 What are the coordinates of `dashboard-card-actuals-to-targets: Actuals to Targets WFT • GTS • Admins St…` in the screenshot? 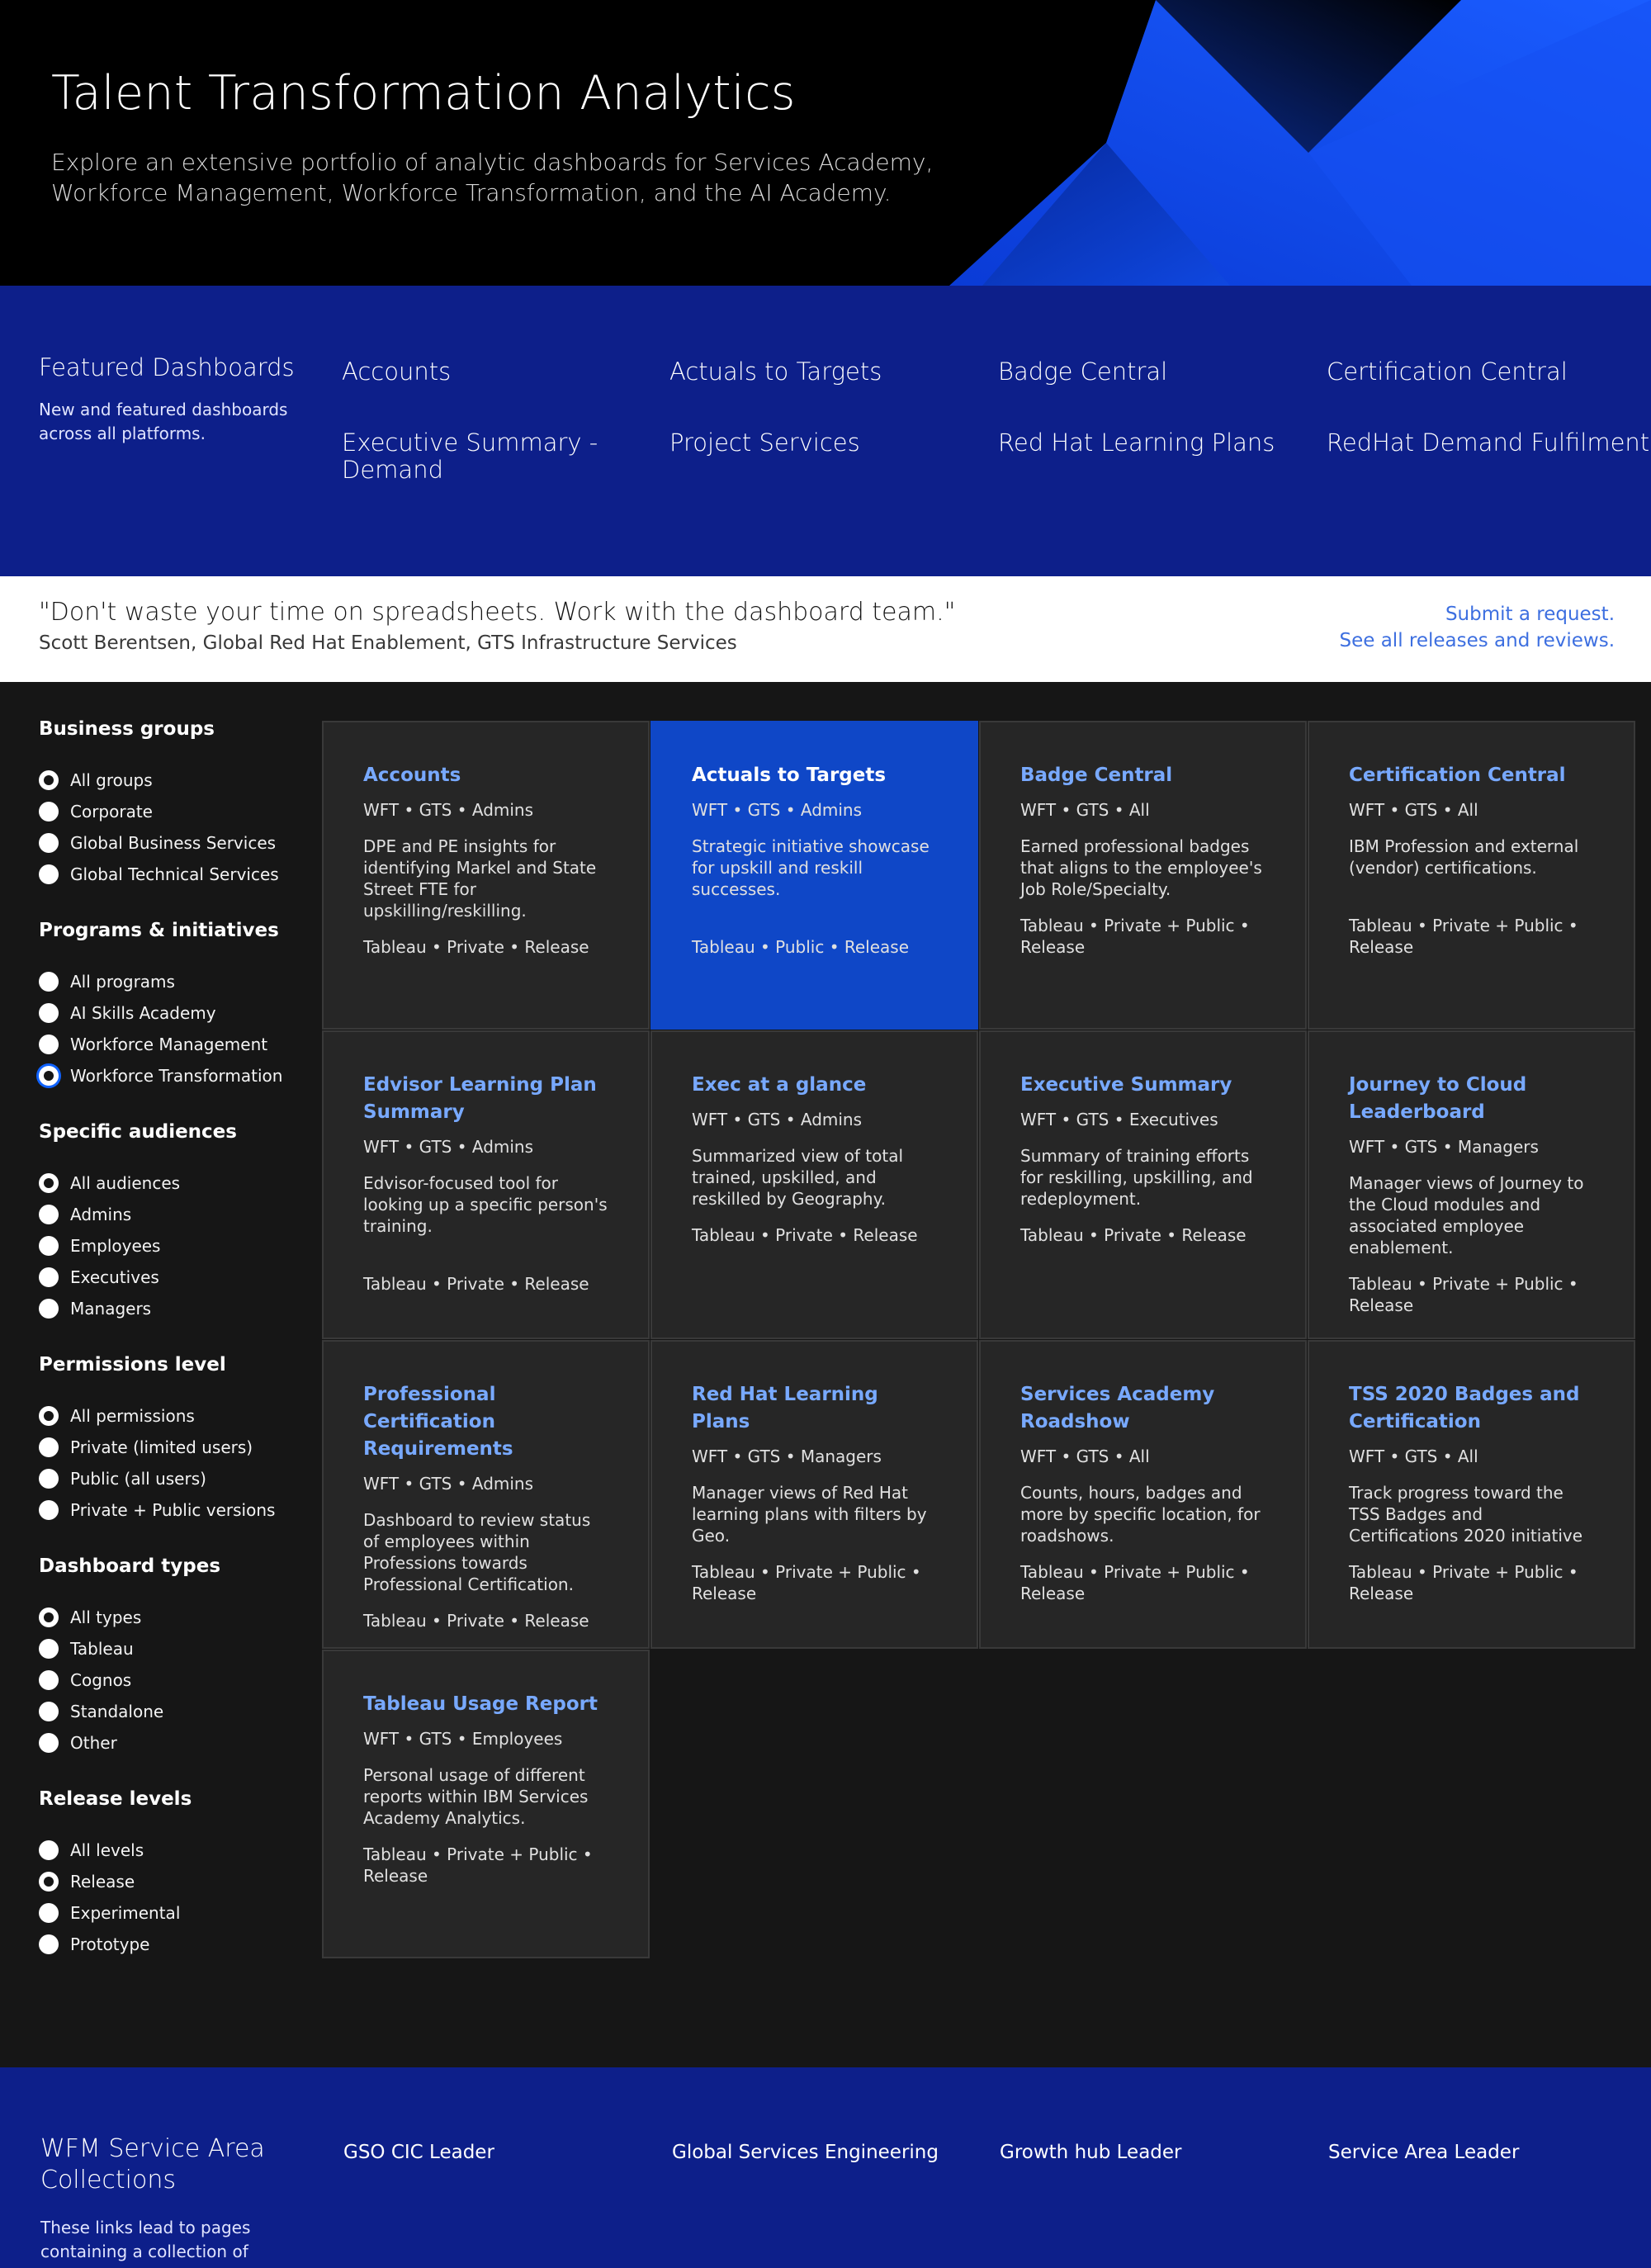 It's located at (814, 875).